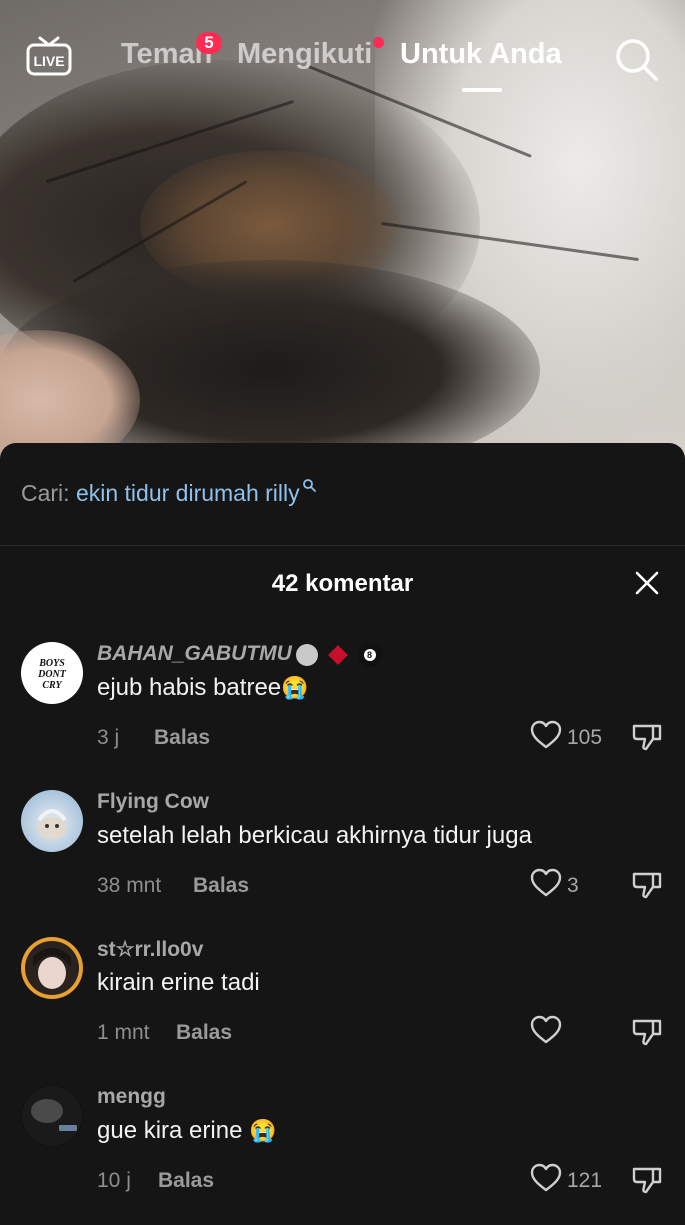 This screenshot has width=685, height=1225. Describe the element at coordinates (129, 885) in the screenshot. I see `comment-time: 38 mnt` at that location.